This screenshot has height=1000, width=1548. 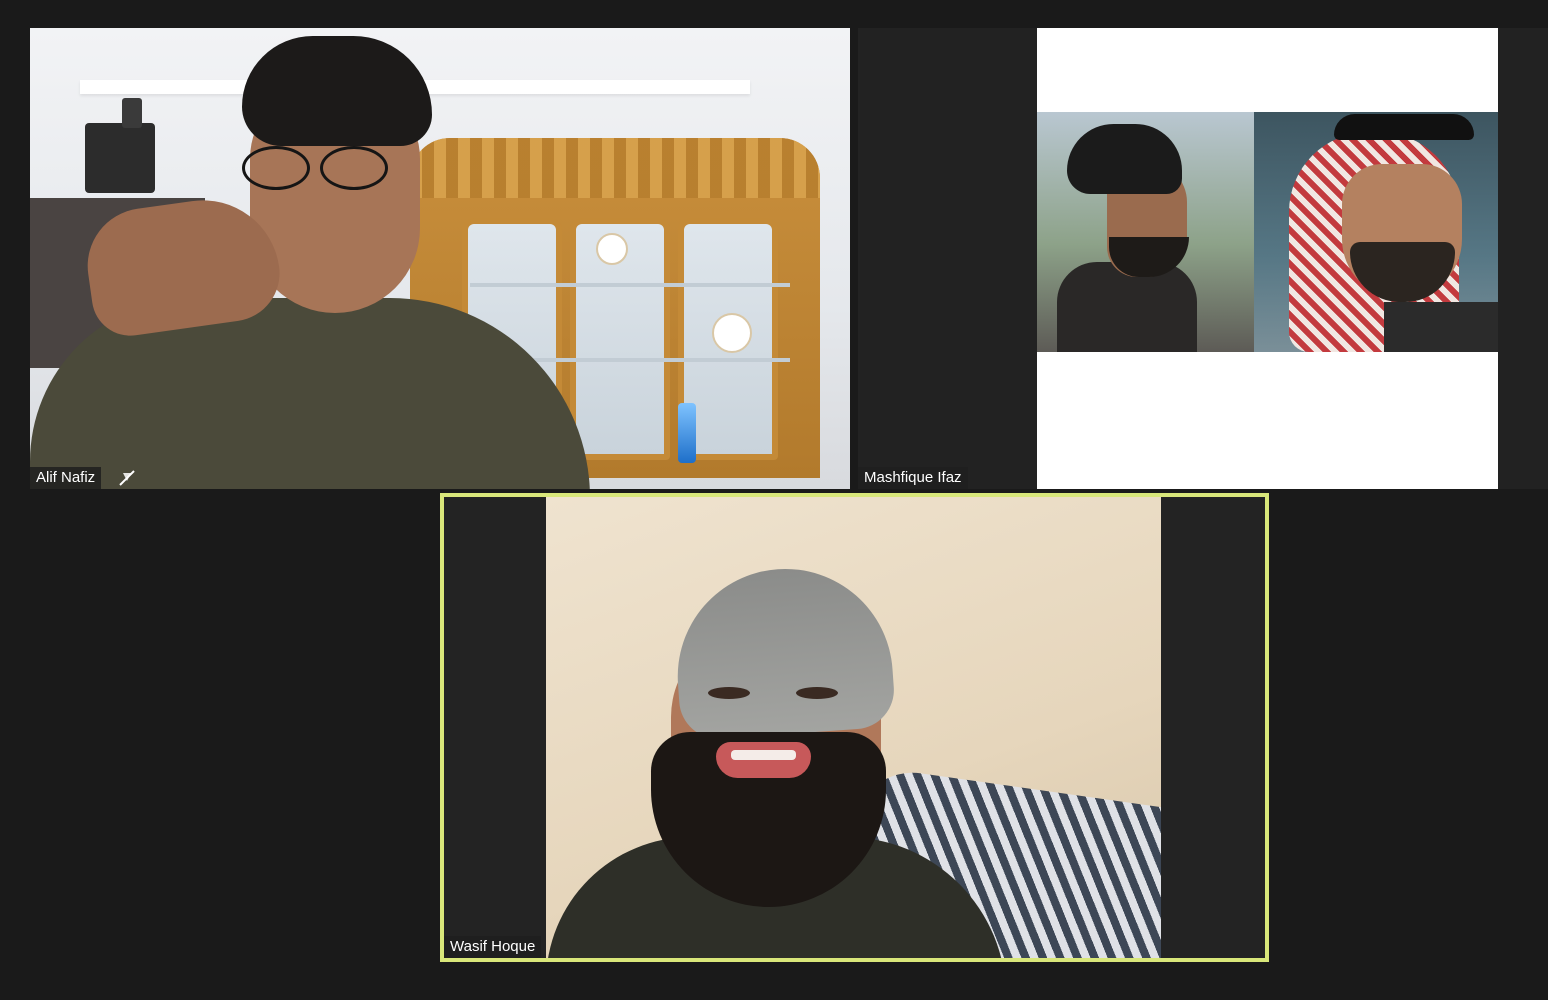 I want to click on participant-name-label: Mashfique Ifaz, so click(x=913, y=478).